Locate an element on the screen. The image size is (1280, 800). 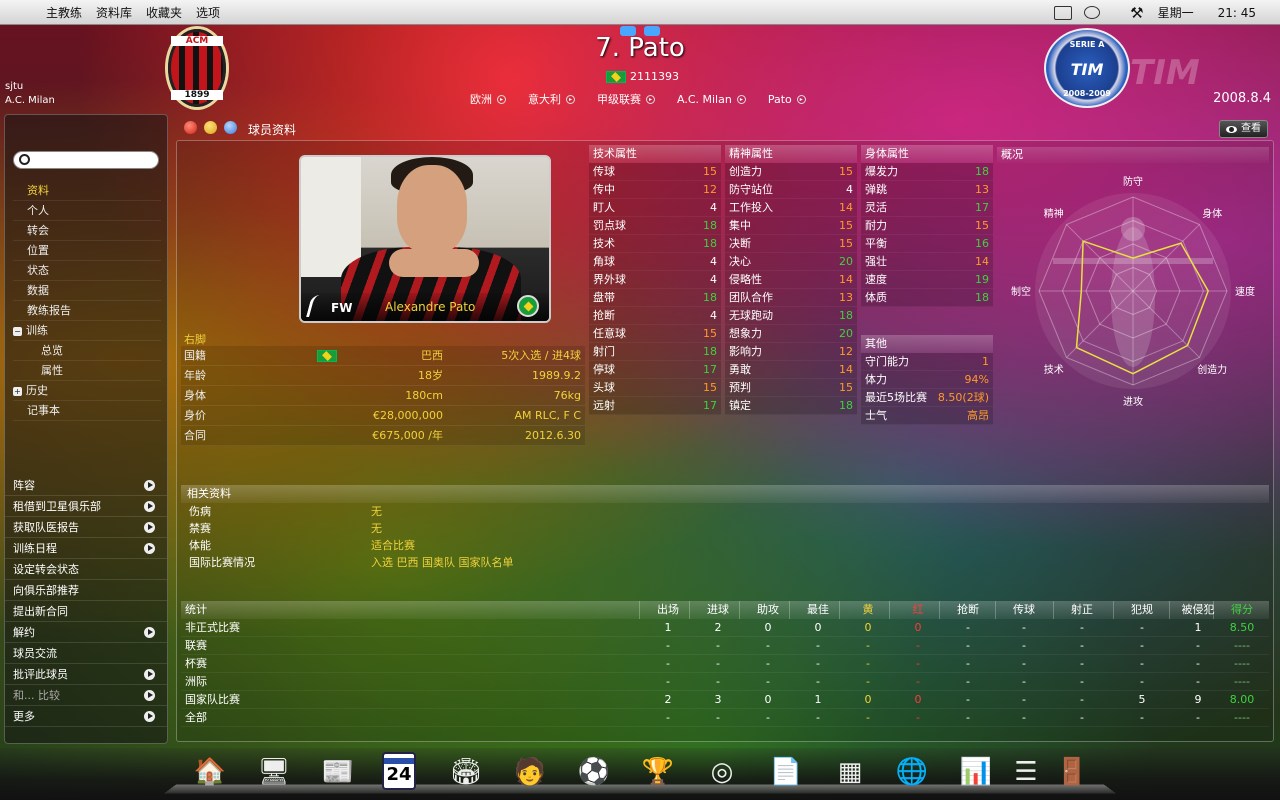
attribute-row: 无球跑动 18 is located at coordinates (791, 316).